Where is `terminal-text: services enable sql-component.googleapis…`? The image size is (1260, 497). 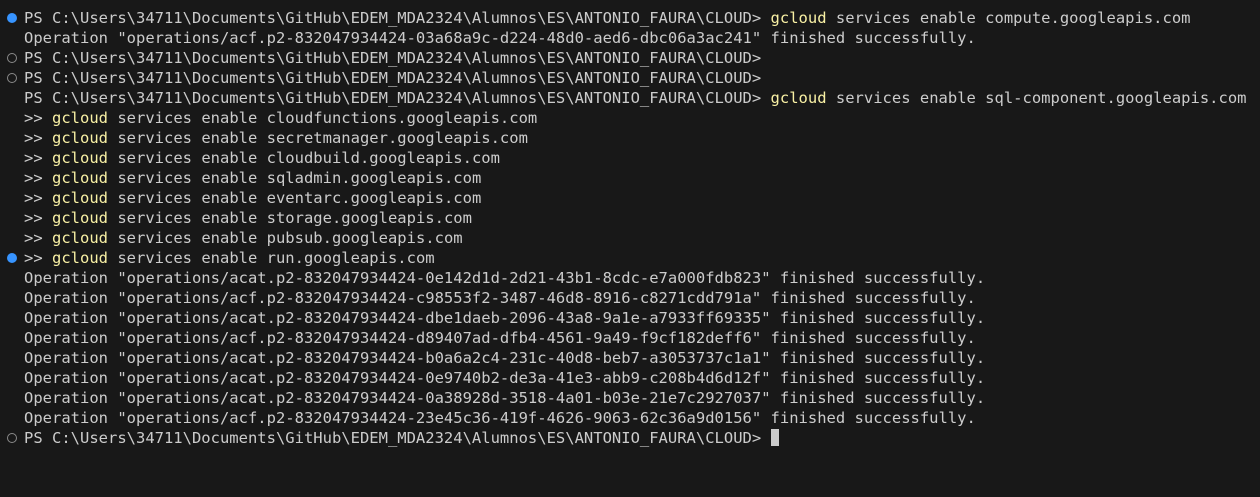 terminal-text: services enable sql-component.googleapis… is located at coordinates (1036, 98).